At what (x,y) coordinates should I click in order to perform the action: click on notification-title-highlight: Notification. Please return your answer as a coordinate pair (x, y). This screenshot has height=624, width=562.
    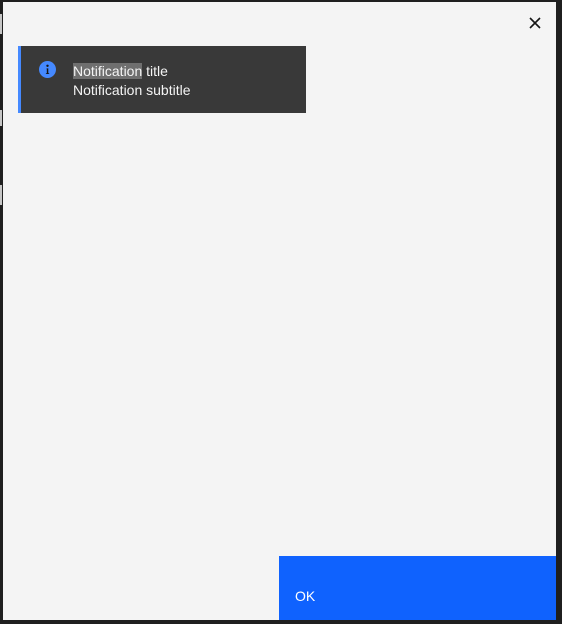
    Looking at the image, I should click on (108, 71).